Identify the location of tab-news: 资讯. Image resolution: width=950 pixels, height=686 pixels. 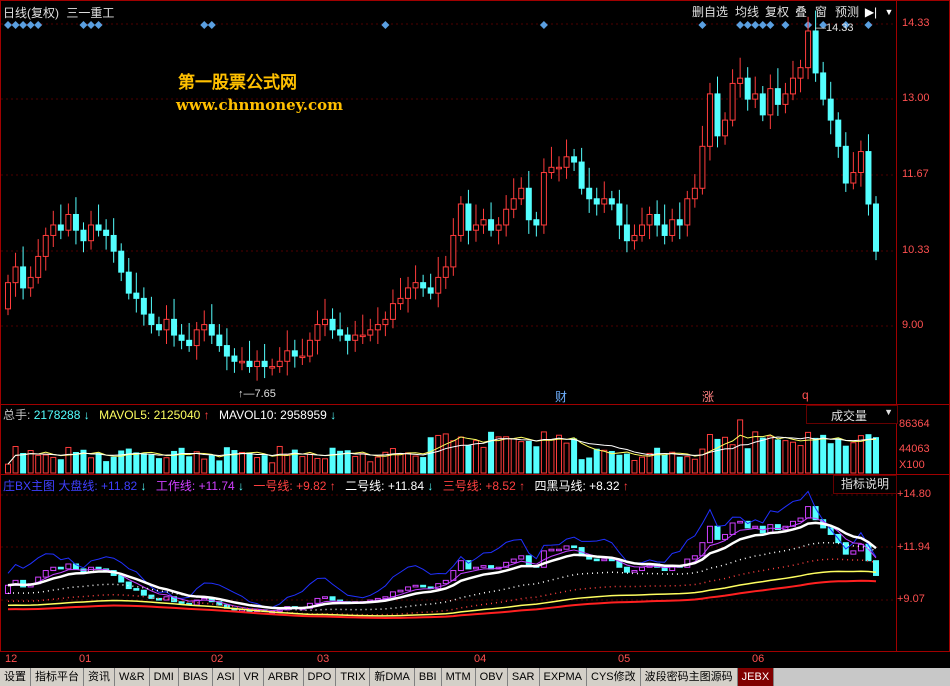
(99, 677).